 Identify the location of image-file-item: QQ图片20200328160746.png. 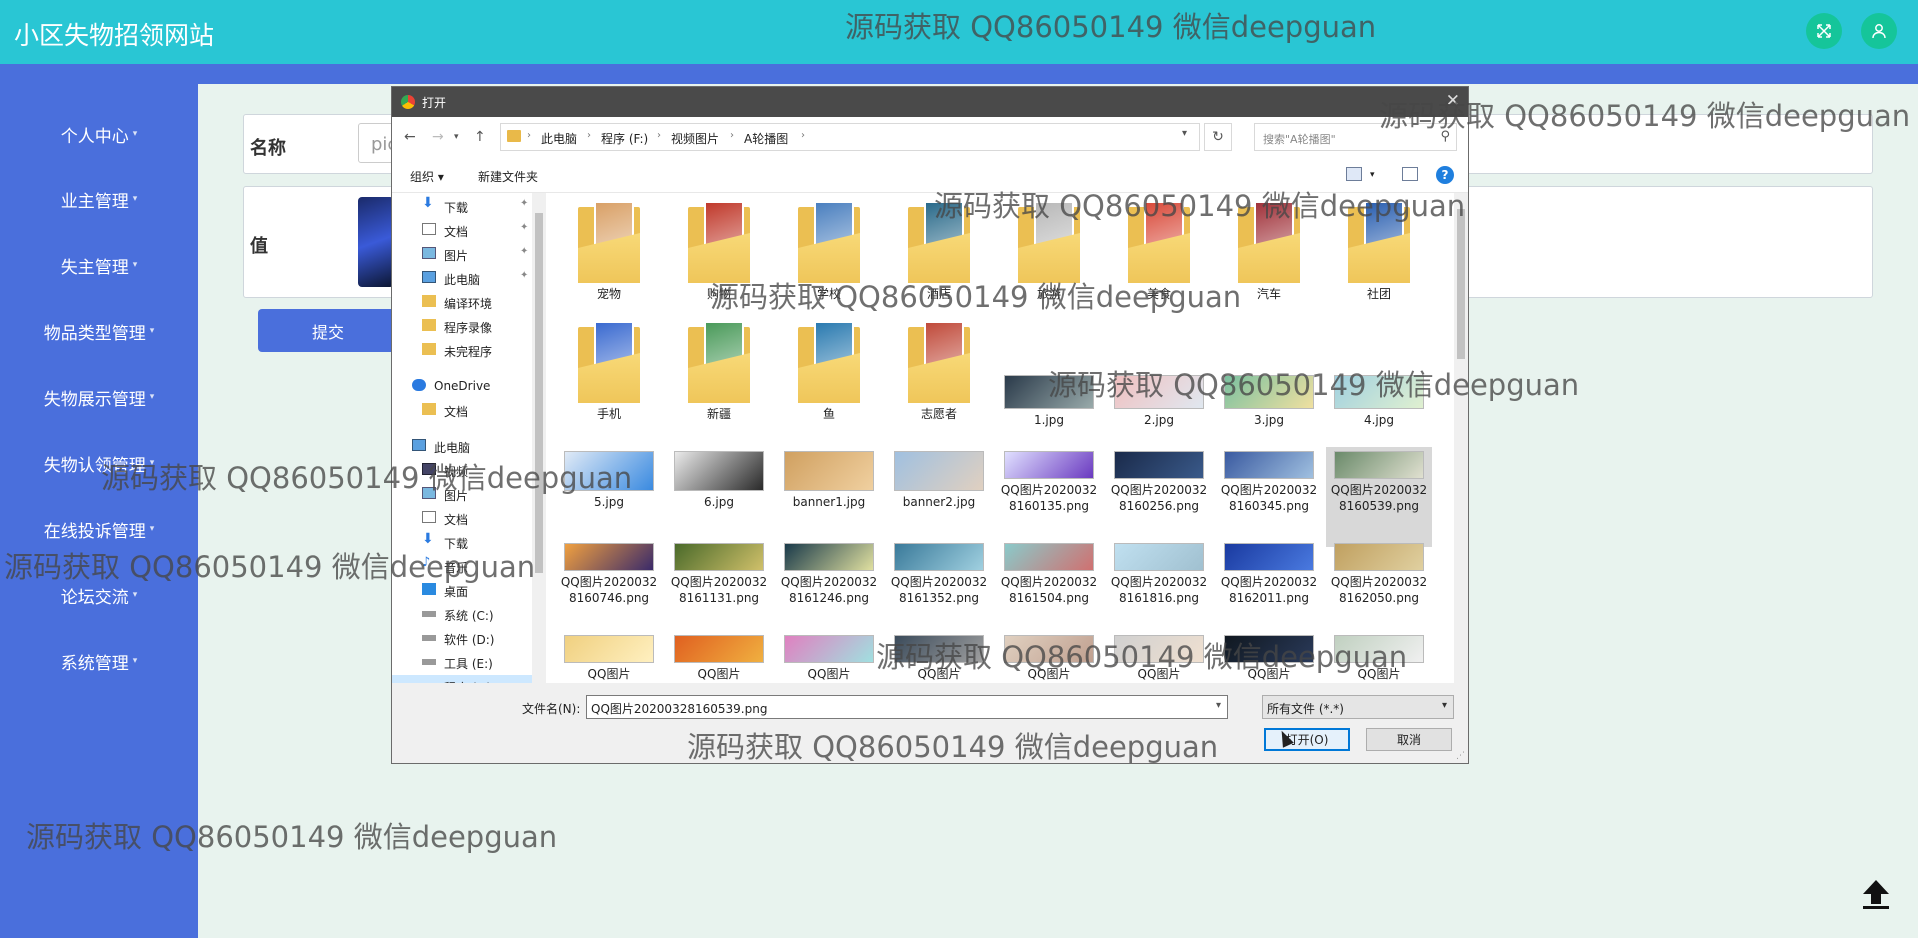
(609, 572).